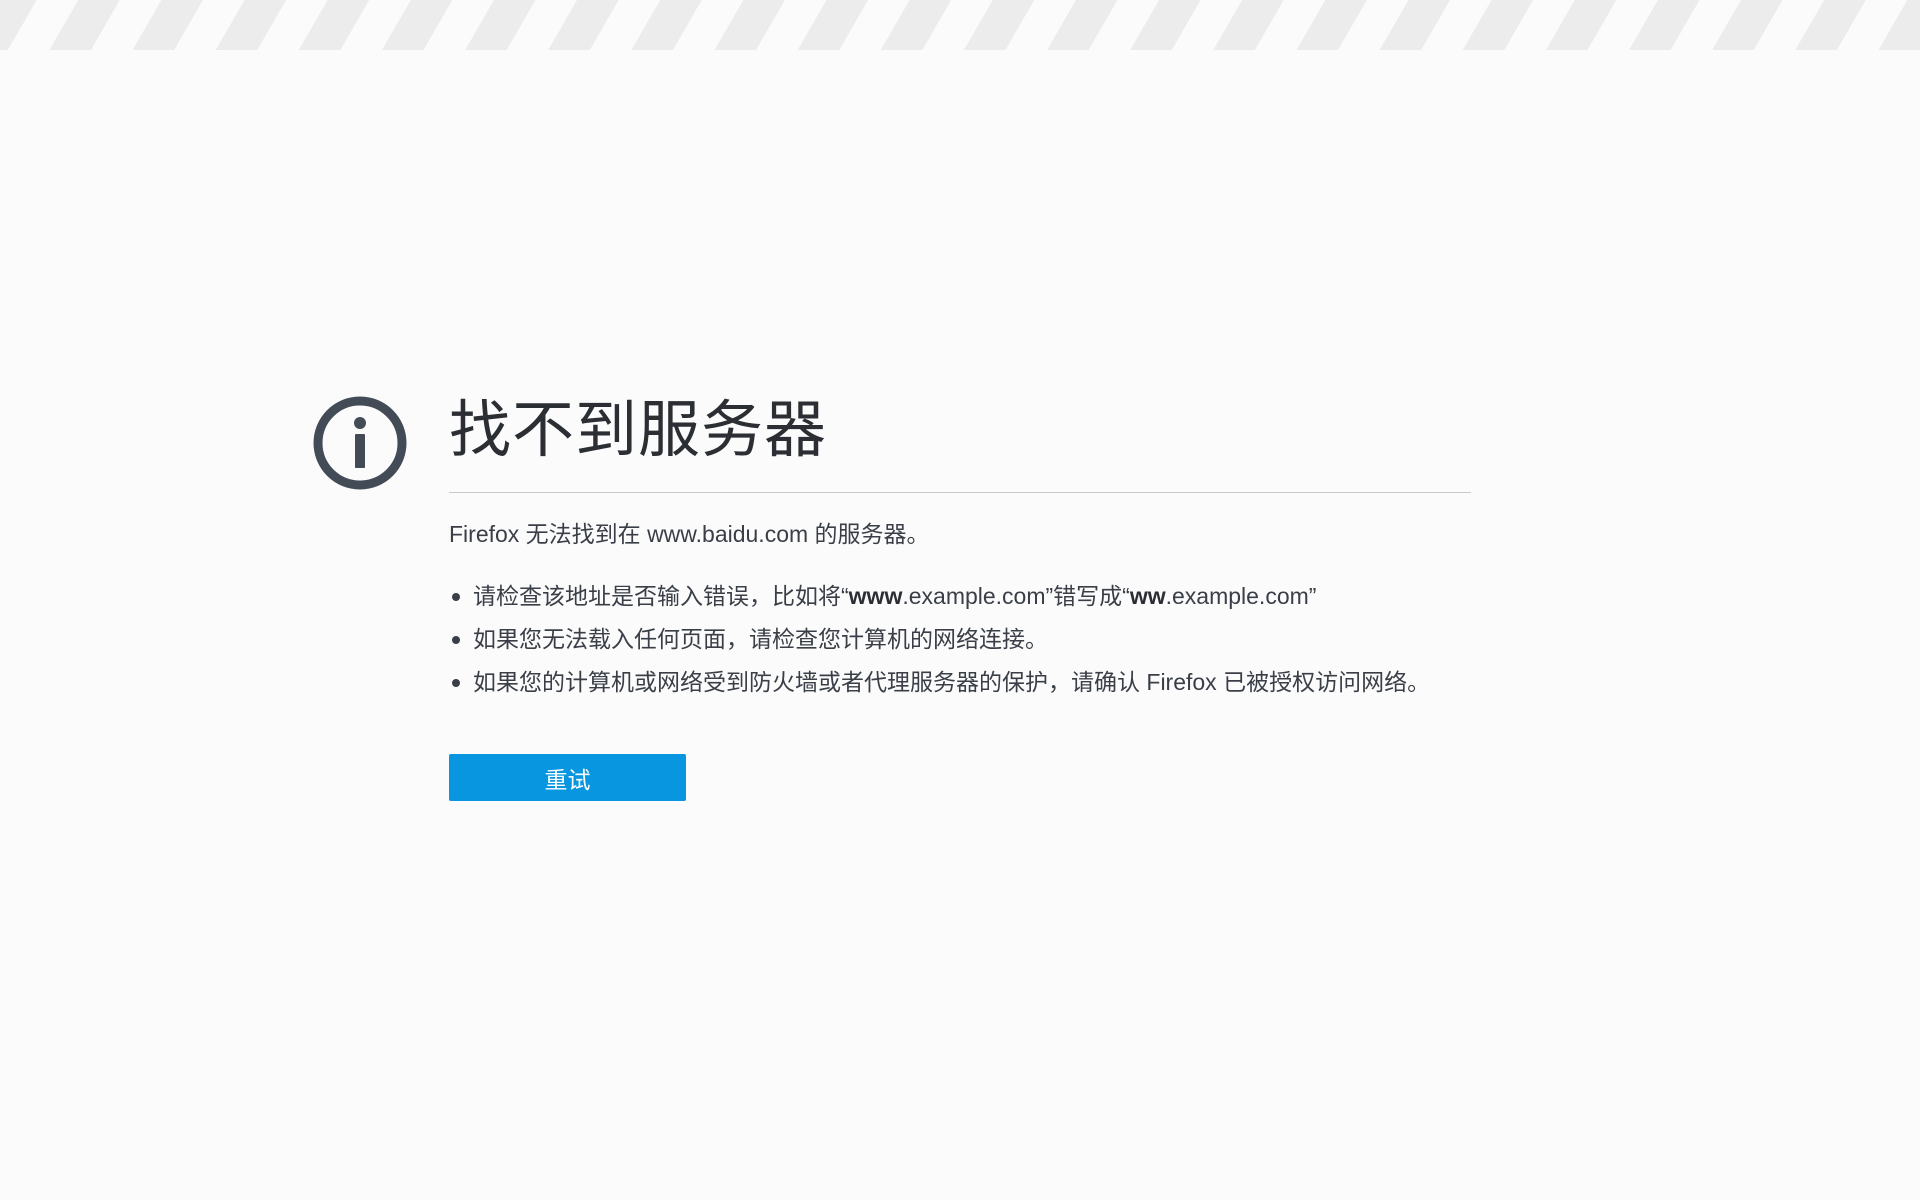 The width and height of the screenshot is (1920, 1200). What do you see at coordinates (661, 596) in the screenshot?
I see `suggestion-text: 请检查该地址是否输入错误，比如将“` at bounding box center [661, 596].